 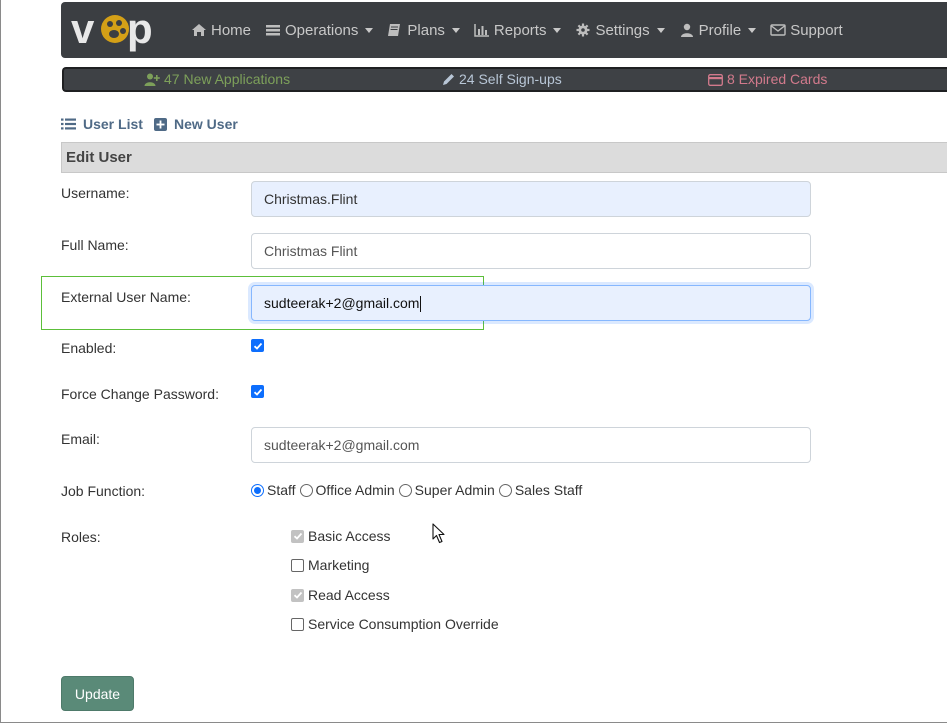 What do you see at coordinates (504, 157) in the screenshot?
I see `section-title: Edit User` at bounding box center [504, 157].